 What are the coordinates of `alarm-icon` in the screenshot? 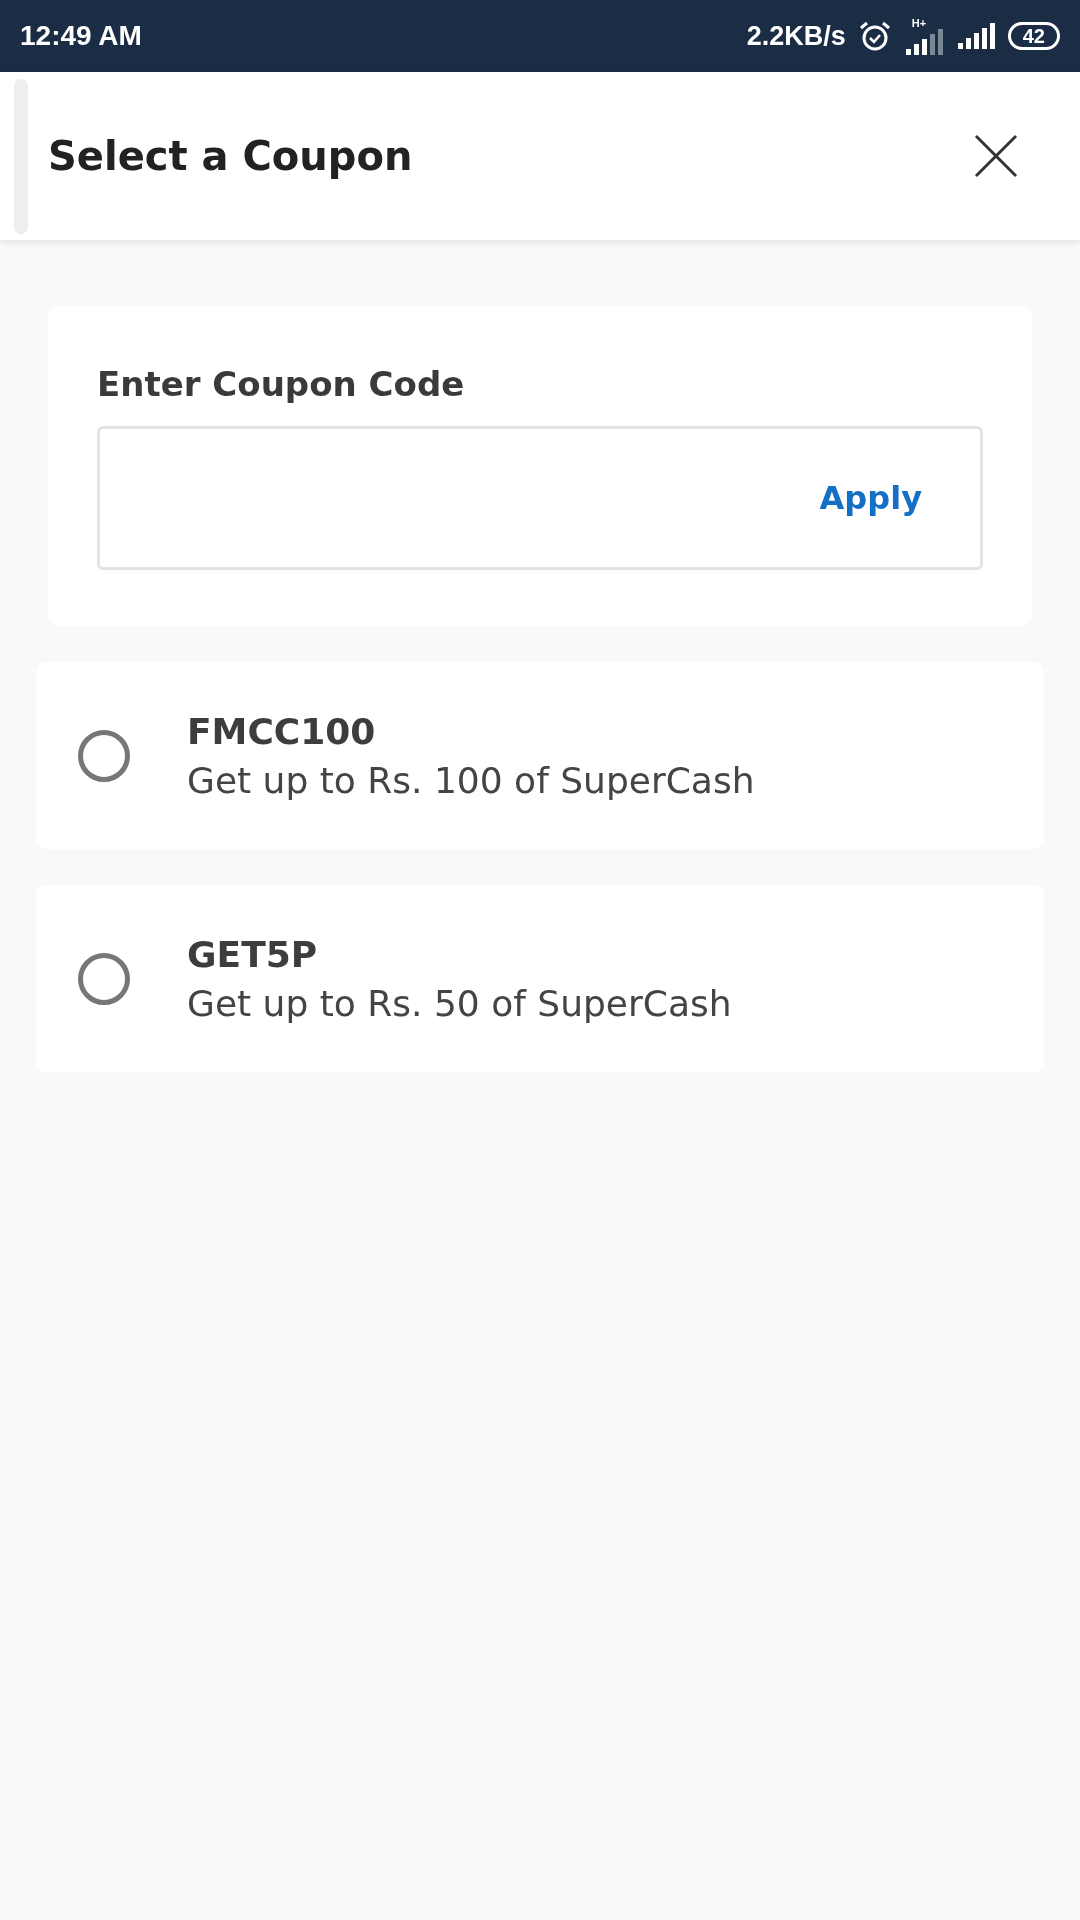 It's located at (874, 36).